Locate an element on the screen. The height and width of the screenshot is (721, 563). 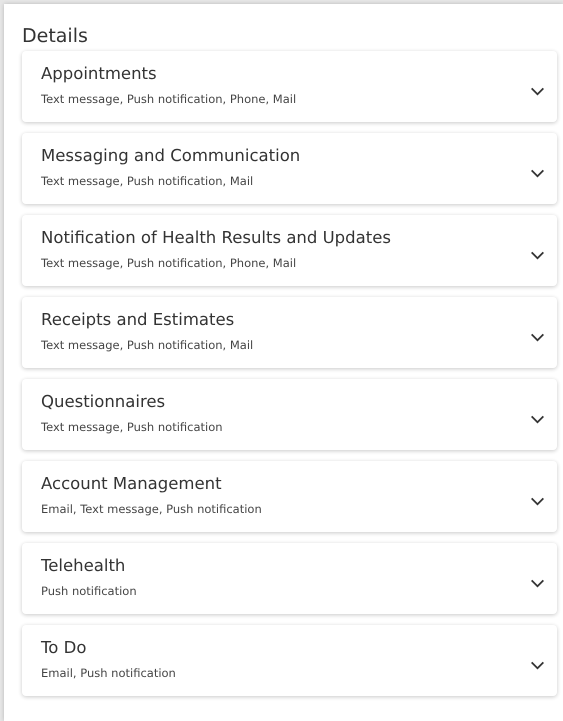
accordion-card: Messaging and Communication Text message, Push notification, Mail is located at coordinates (289, 168).